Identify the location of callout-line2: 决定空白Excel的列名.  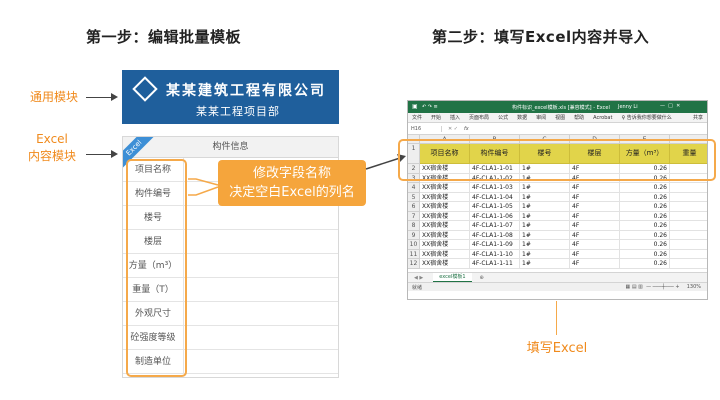
(292, 192).